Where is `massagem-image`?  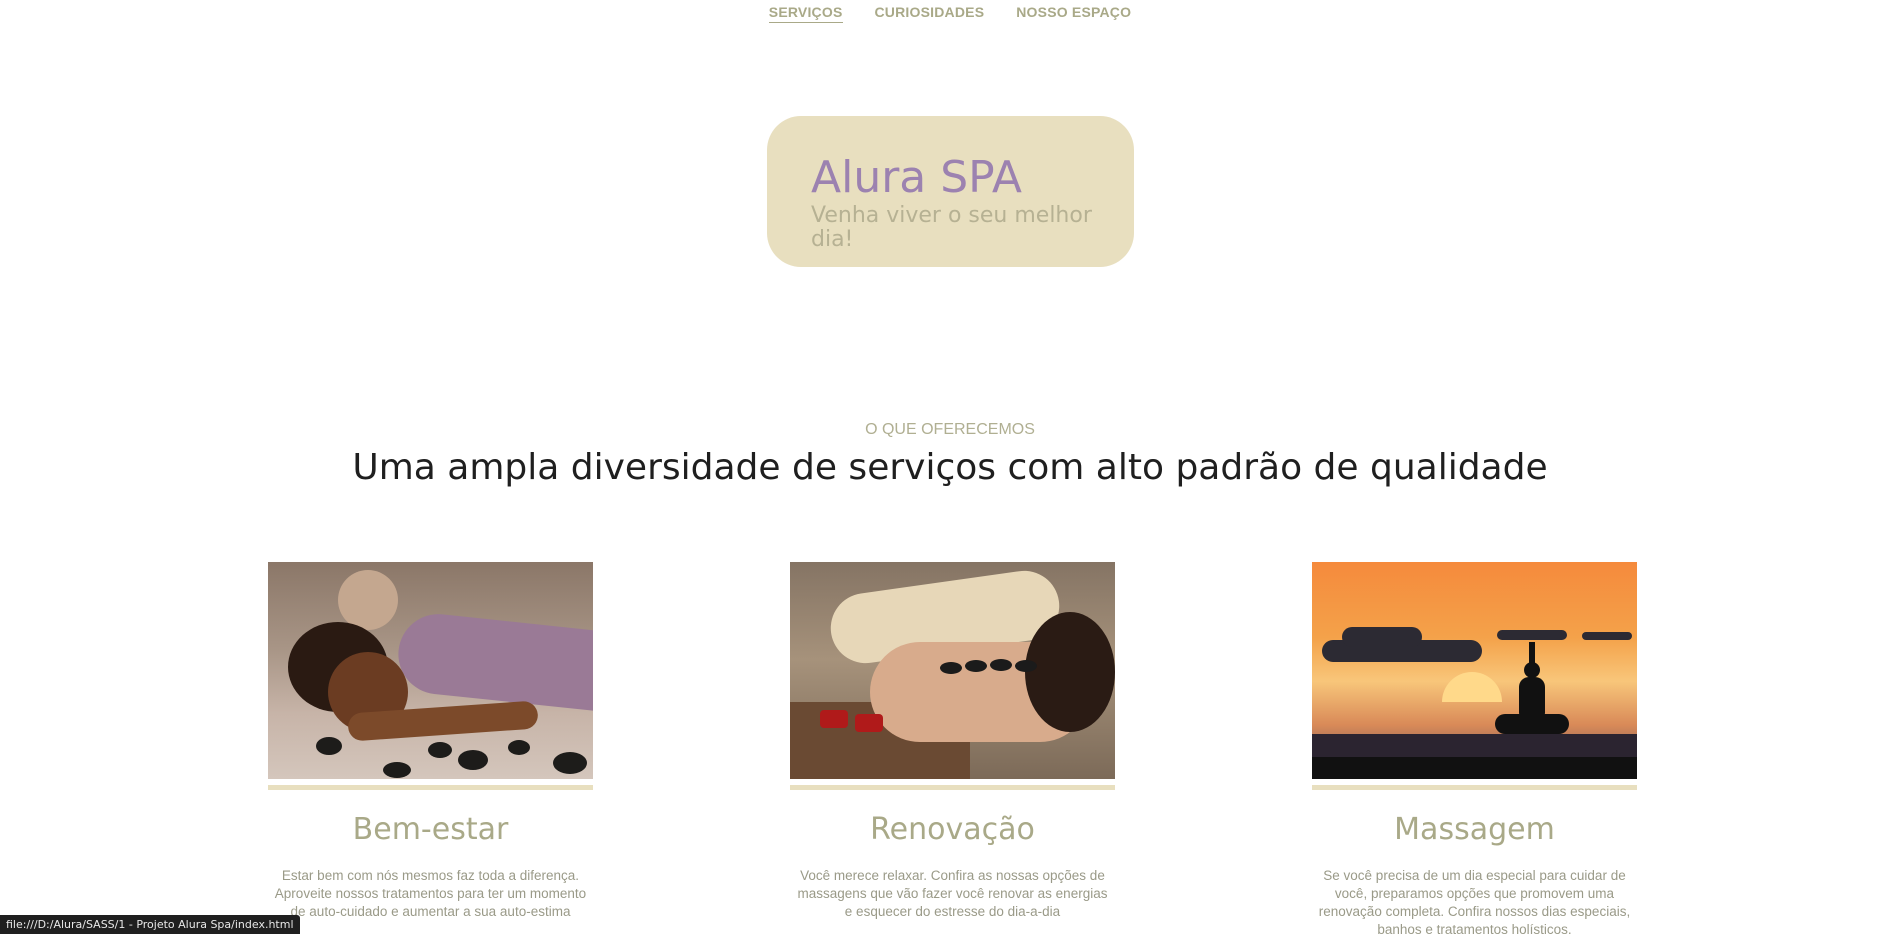 massagem-image is located at coordinates (1474, 670).